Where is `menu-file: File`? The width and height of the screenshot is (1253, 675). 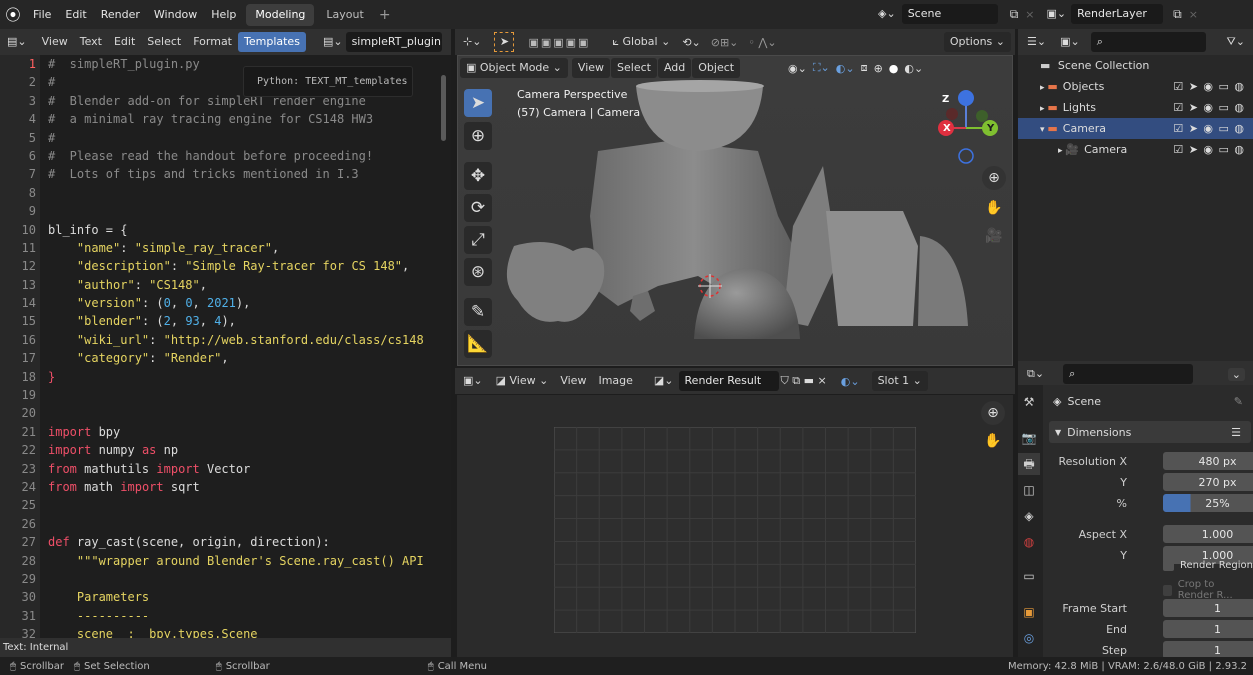 menu-file: File is located at coordinates (42, 14).